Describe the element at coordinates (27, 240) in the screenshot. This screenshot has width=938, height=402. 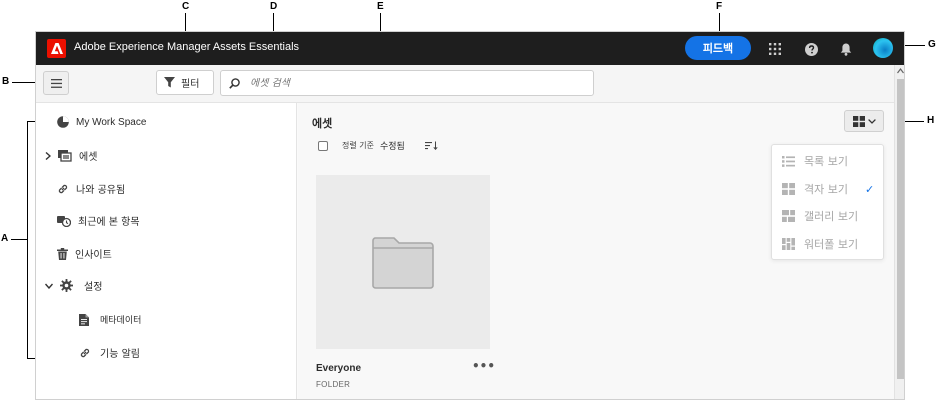
I see `callout-a-bracket-vertical` at that location.